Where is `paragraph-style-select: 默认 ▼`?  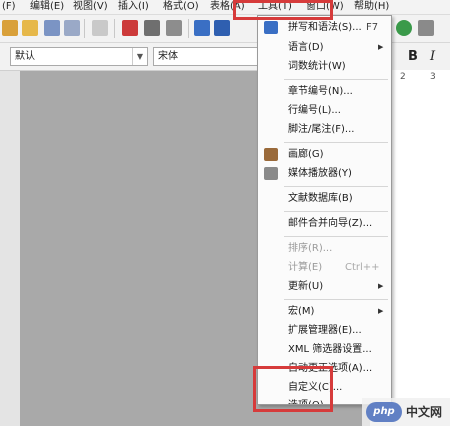 paragraph-style-select: 默认 ▼ is located at coordinates (79, 56).